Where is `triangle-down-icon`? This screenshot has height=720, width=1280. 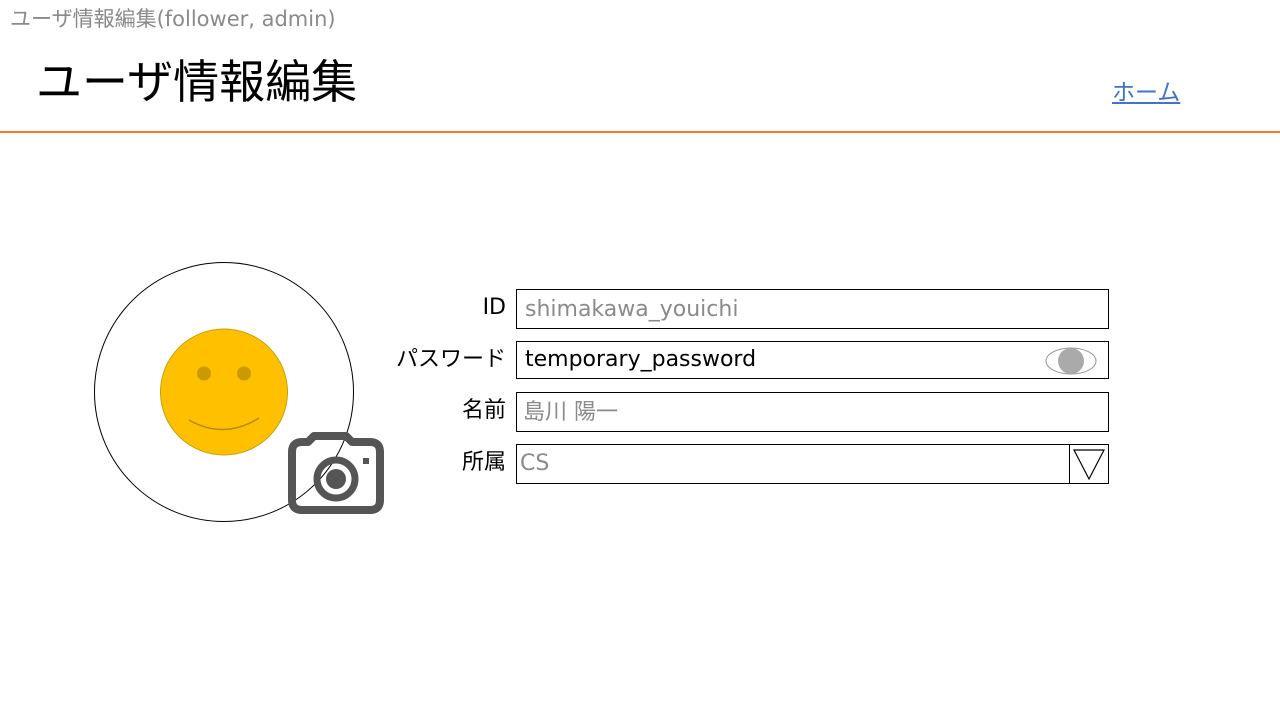 triangle-down-icon is located at coordinates (1089, 465).